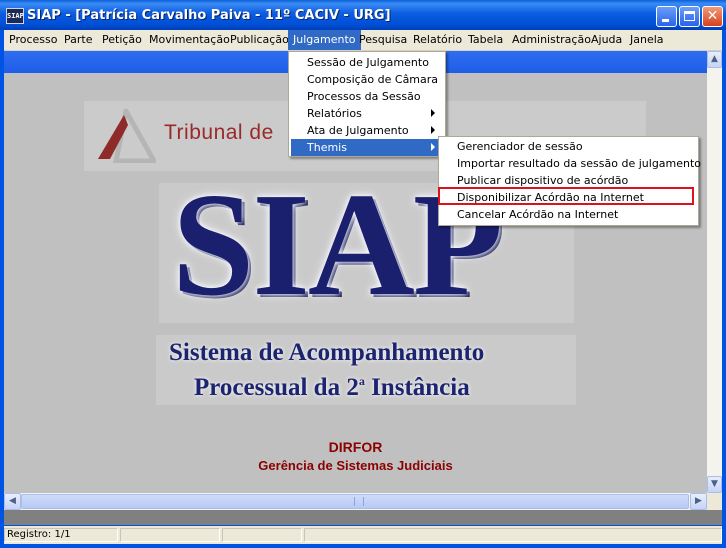 This screenshot has height=548, width=726. I want to click on menu-item-sessao-julgamento: Sessão de Julgamento, so click(366, 62).